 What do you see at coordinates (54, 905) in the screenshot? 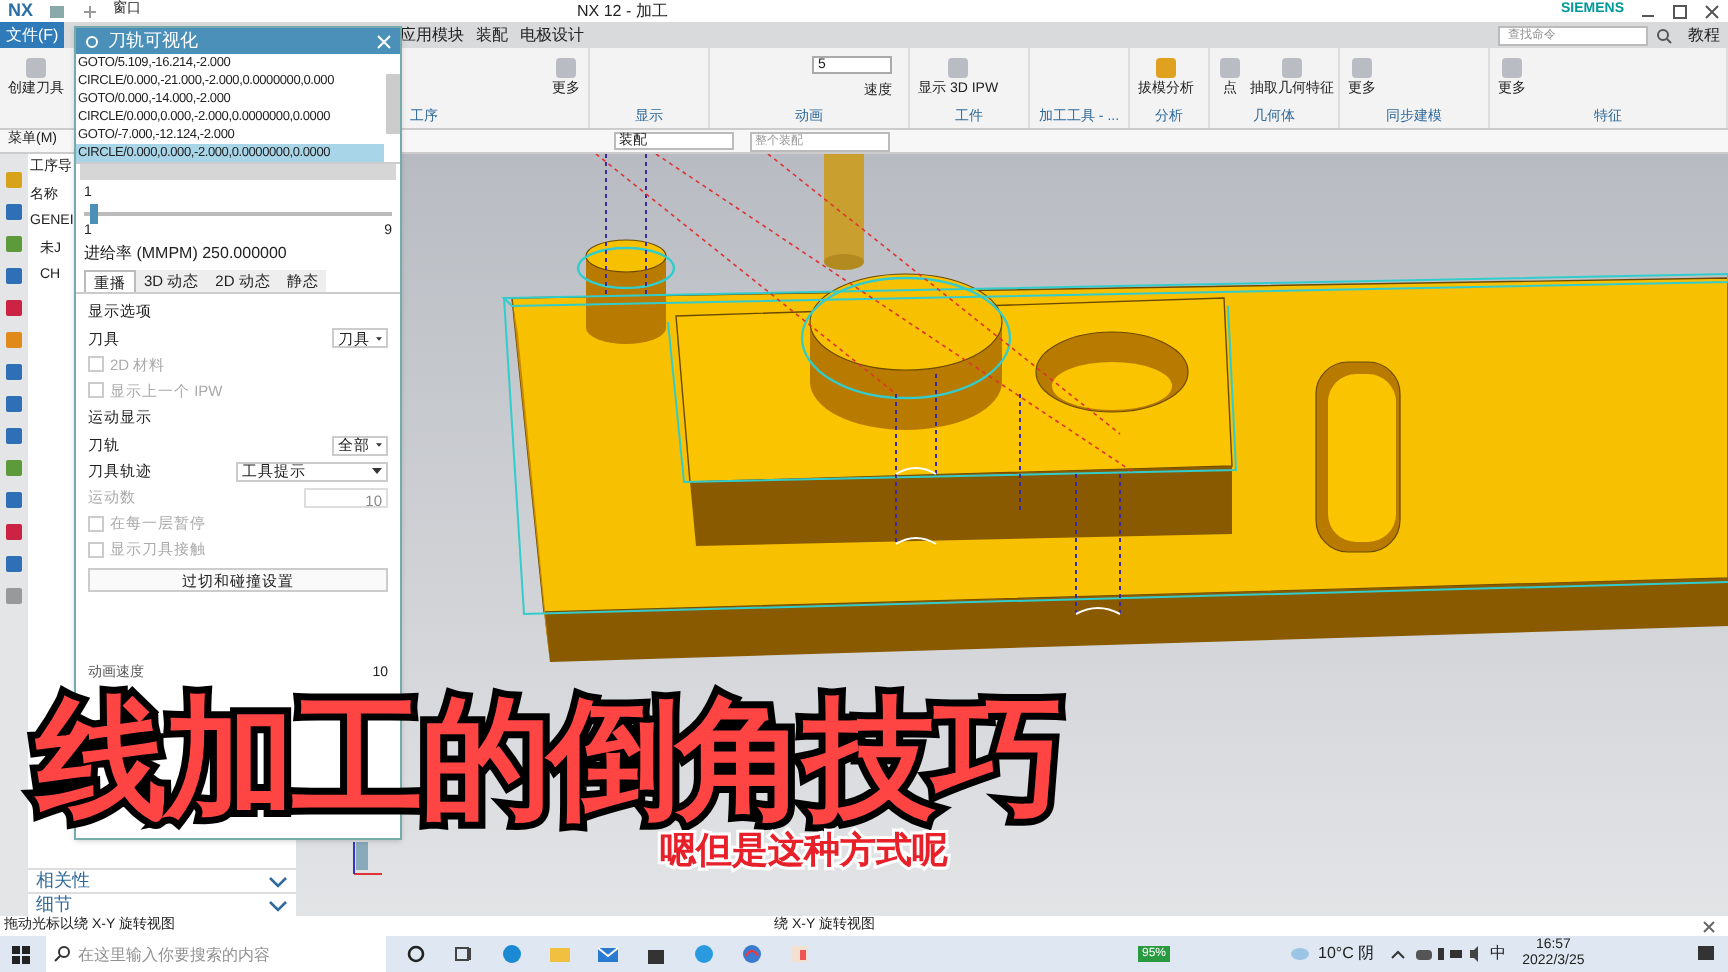
I see `panel-header: 细节` at bounding box center [54, 905].